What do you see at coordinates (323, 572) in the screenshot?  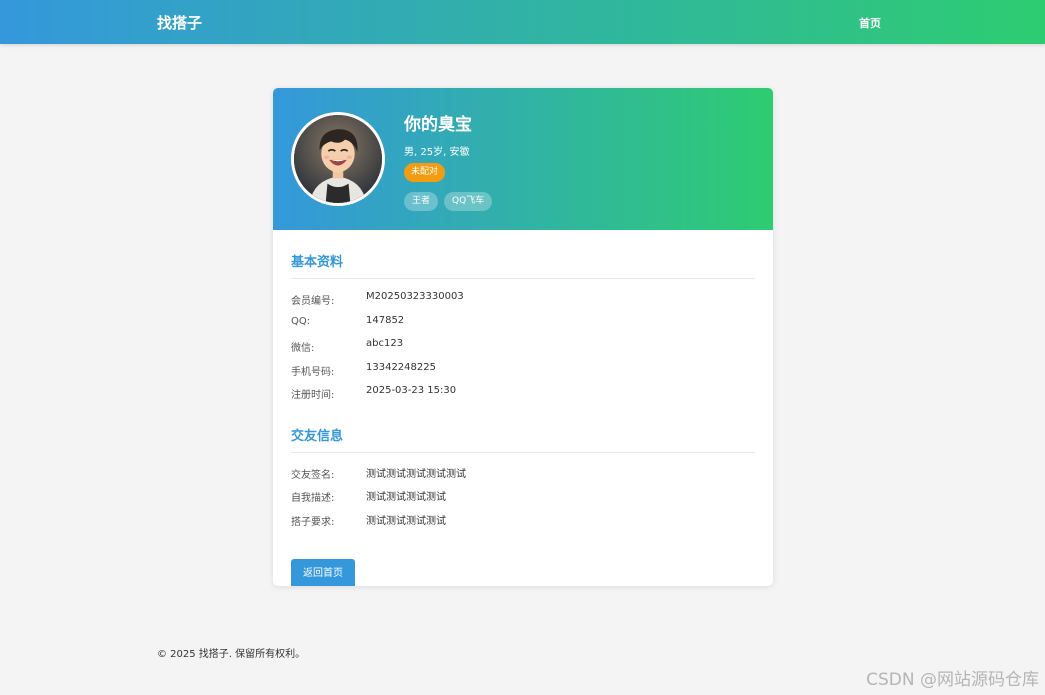 I see `back-home-button: 返回首页` at bounding box center [323, 572].